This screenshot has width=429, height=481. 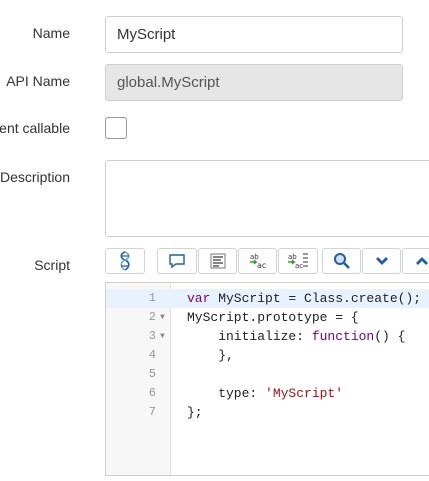 I want to click on line-number: 6, so click(x=152, y=393).